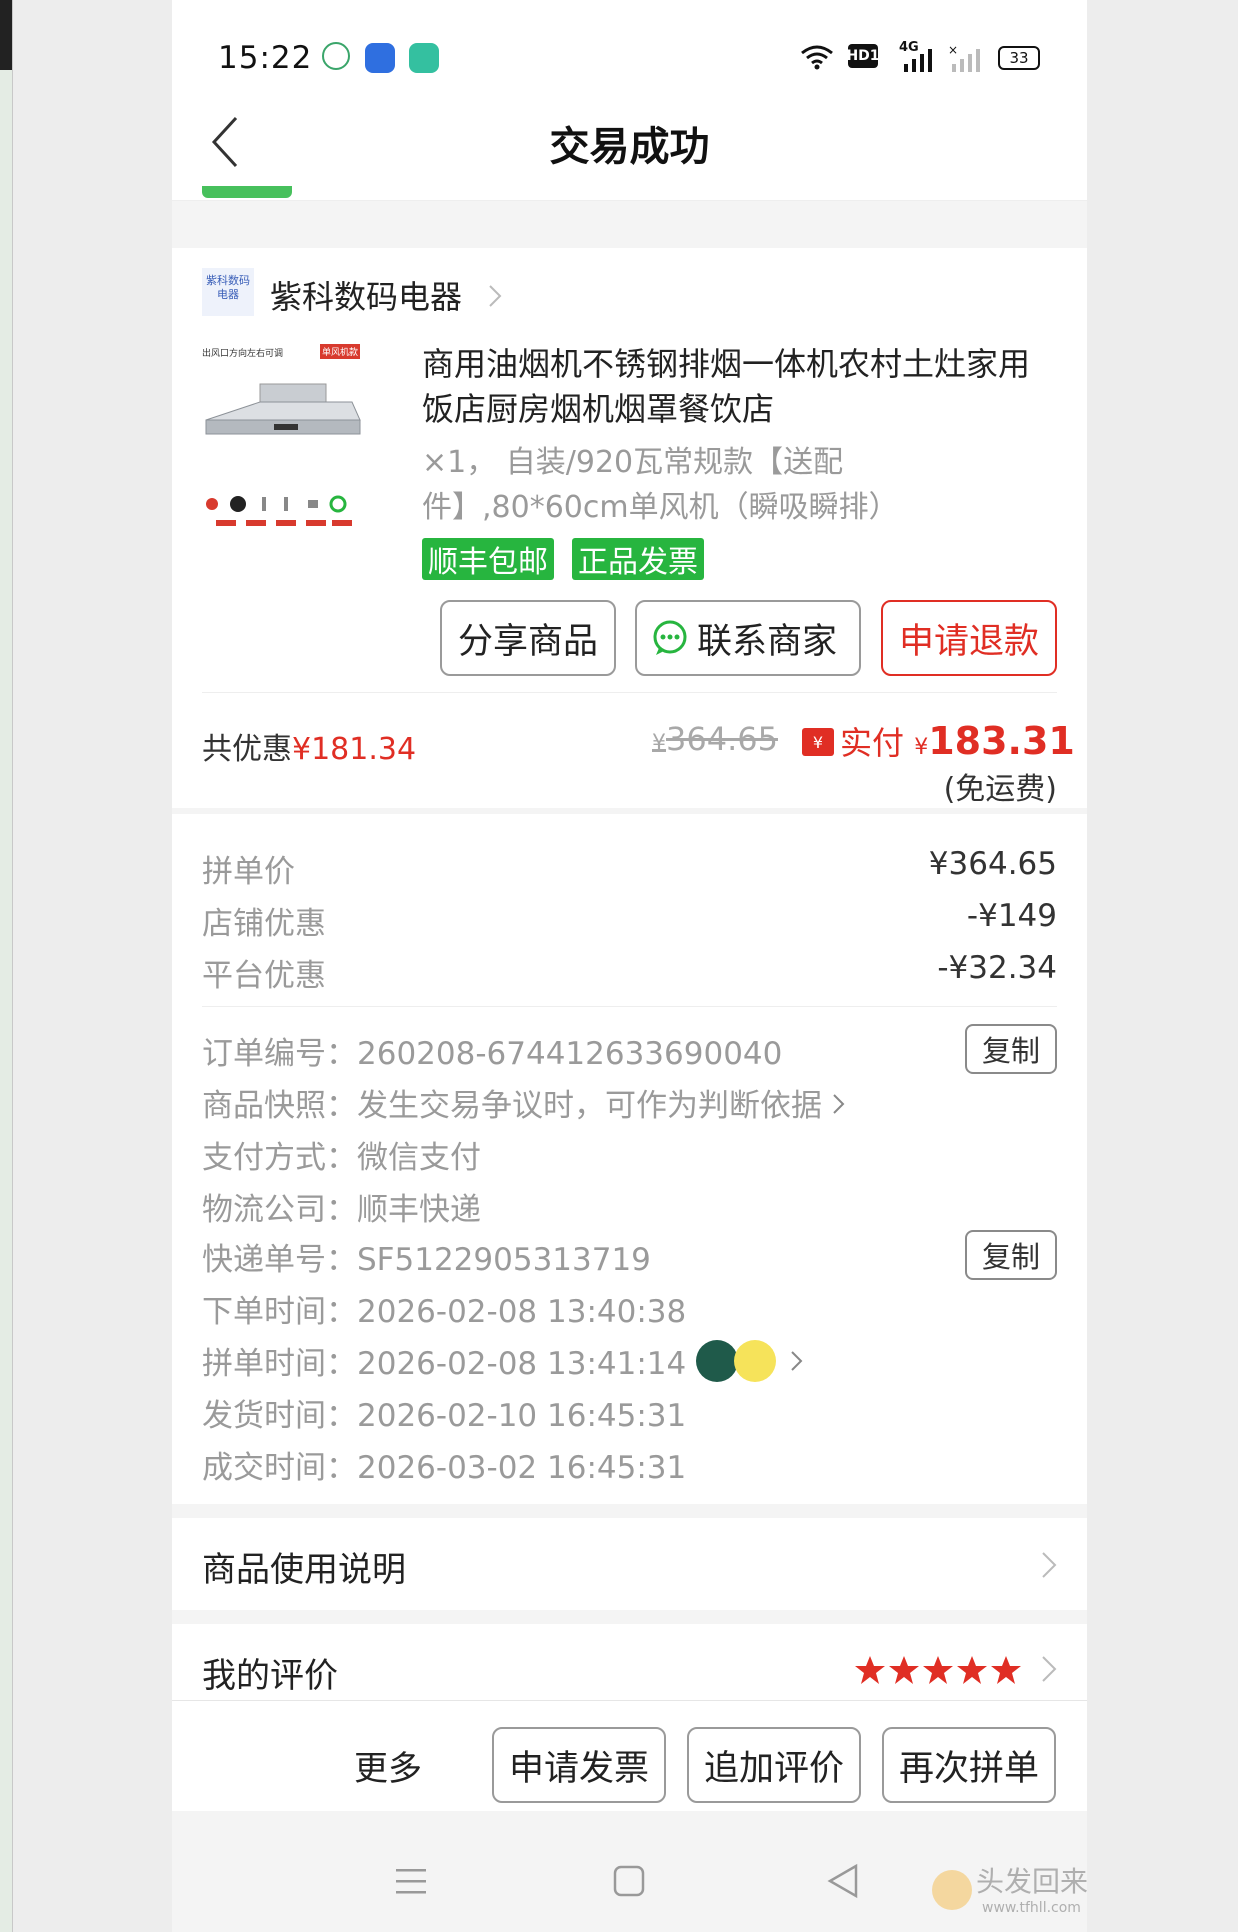  What do you see at coordinates (444, 1364) in the screenshot?
I see `group-time: 拼单时间：2026-02-08 13:41:14` at bounding box center [444, 1364].